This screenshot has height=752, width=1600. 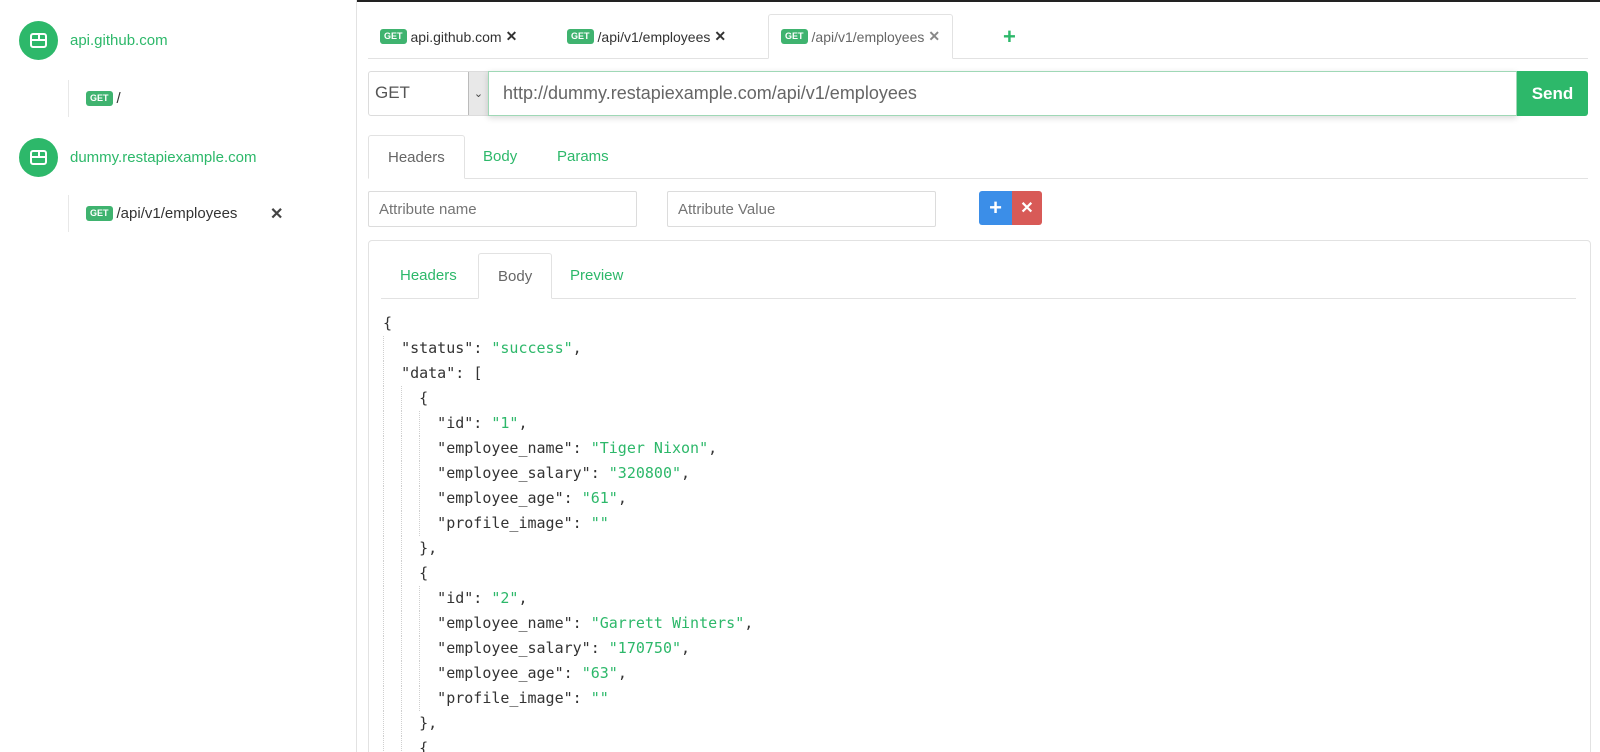 I want to click on attribute-value-input, so click(x=801, y=209).